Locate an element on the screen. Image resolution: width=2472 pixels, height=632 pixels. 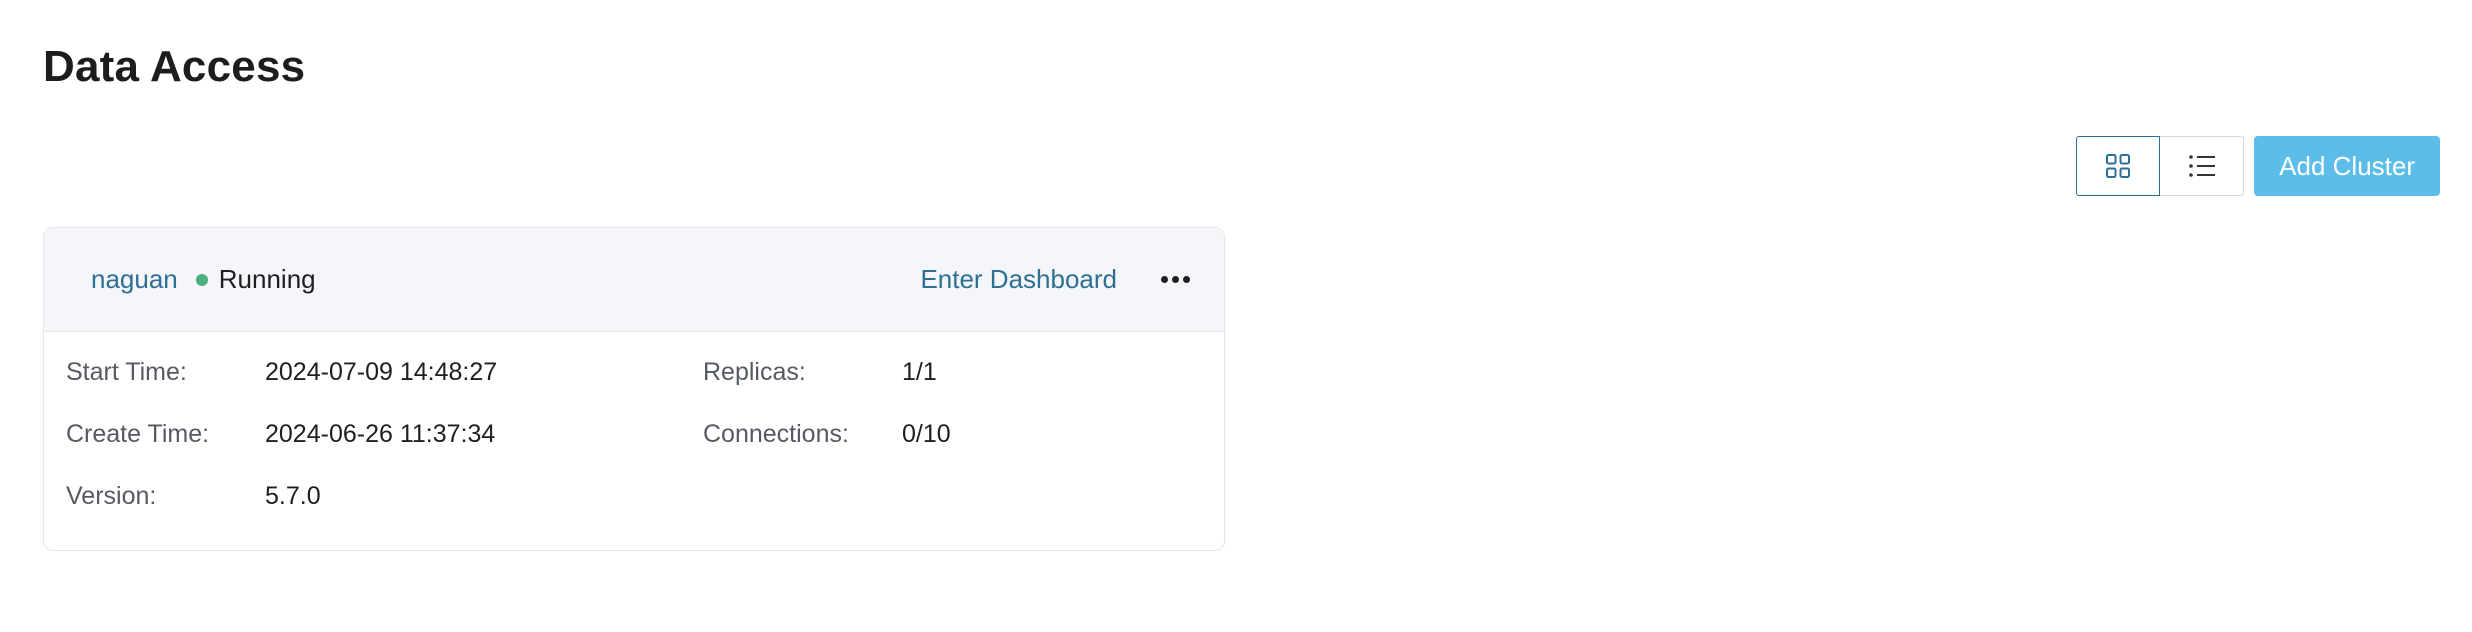
more-options-button is located at coordinates (1175, 280).